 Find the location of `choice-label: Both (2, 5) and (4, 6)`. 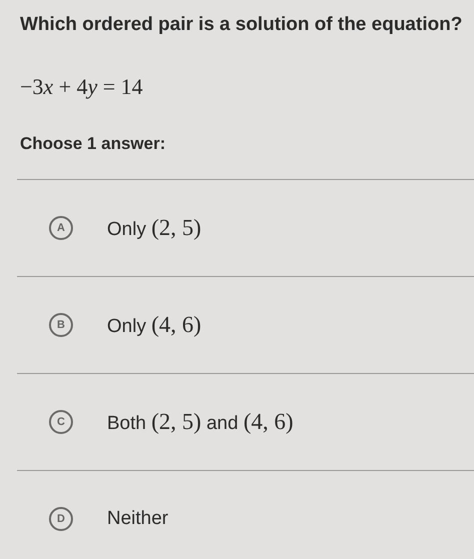

choice-label: Both (2, 5) and (4, 6) is located at coordinates (200, 422).